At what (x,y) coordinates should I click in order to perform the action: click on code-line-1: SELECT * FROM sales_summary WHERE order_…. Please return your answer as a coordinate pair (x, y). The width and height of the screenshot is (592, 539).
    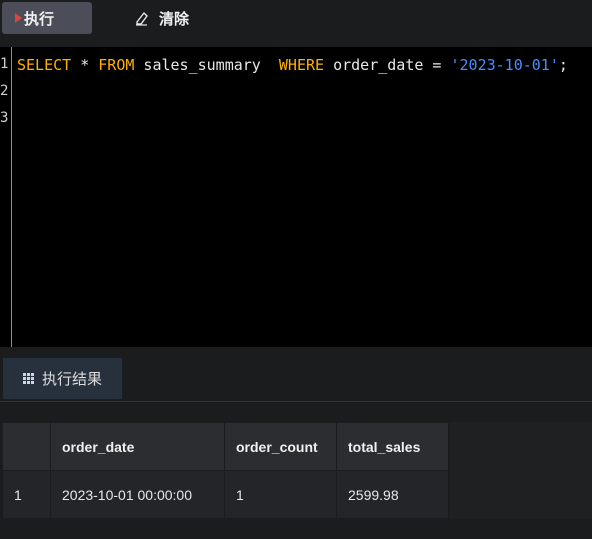
    Looking at the image, I should click on (292, 65).